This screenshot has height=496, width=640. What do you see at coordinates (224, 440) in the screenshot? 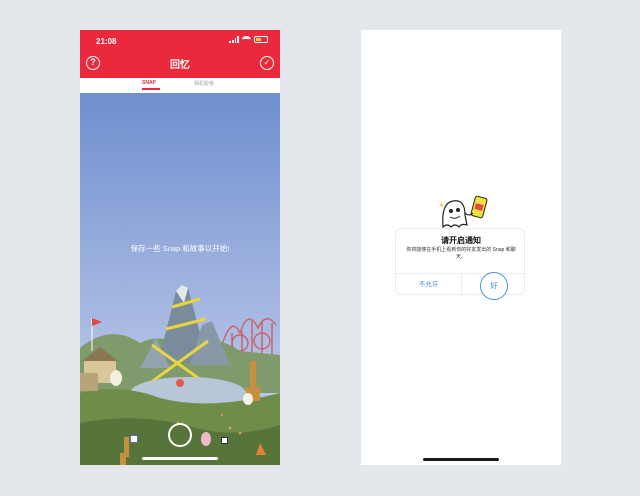
I see `stickers-shortcut-icon` at bounding box center [224, 440].